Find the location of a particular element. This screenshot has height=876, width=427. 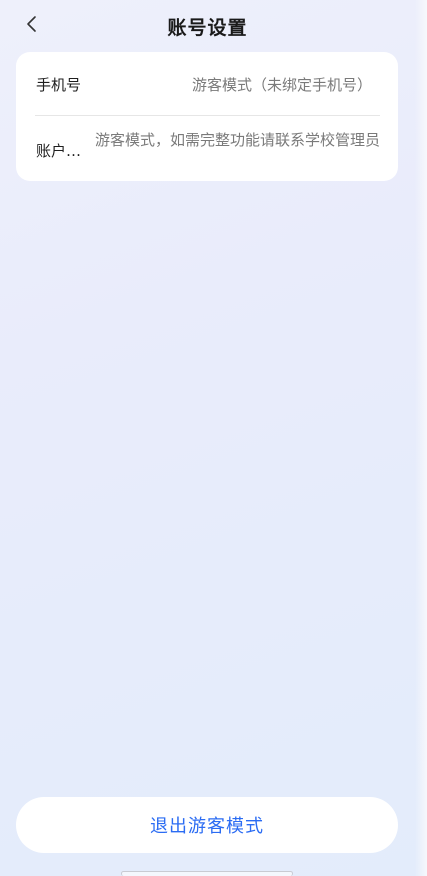

phone-value: 游客模式（未绑定手机号） is located at coordinates (281, 85).